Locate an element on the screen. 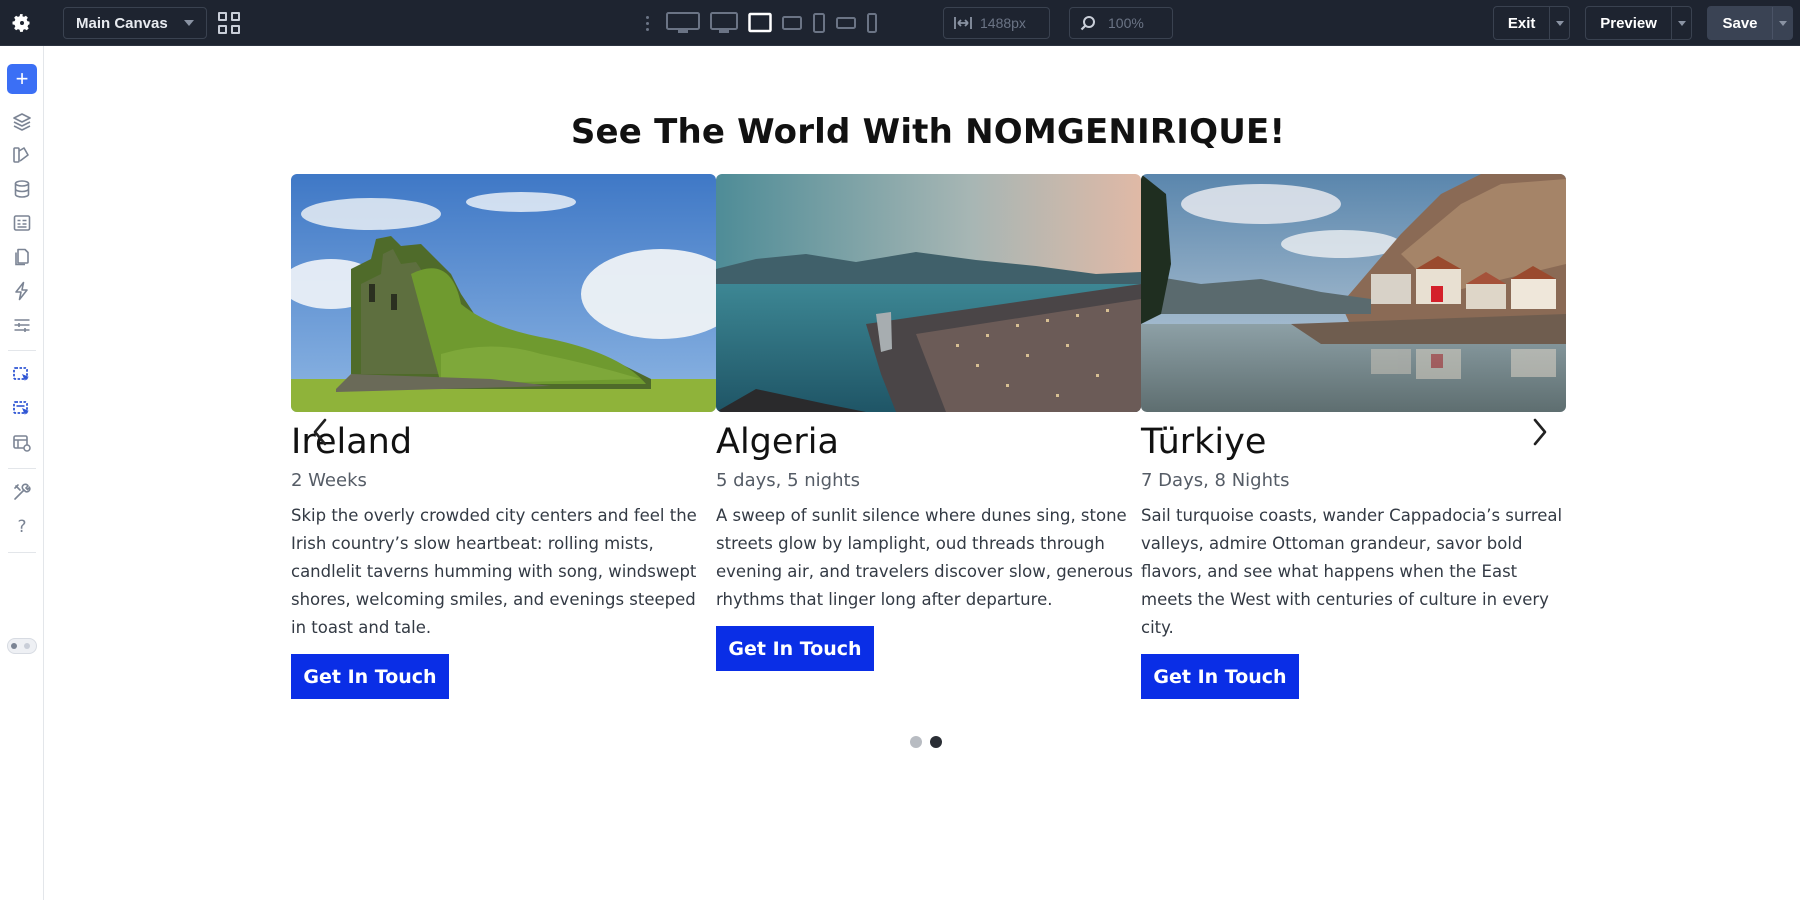 The image size is (1800, 900). slider-prev-arrow-icon is located at coordinates (320, 432).